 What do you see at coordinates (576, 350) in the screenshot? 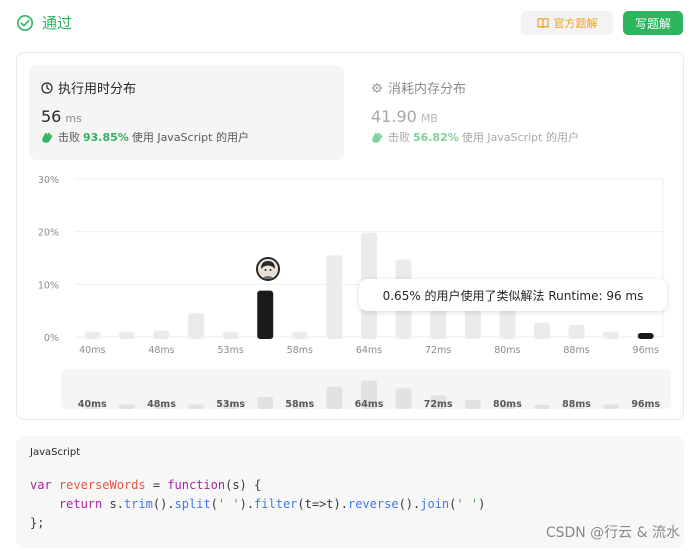
I see `x-tick-label: 88ms` at bounding box center [576, 350].